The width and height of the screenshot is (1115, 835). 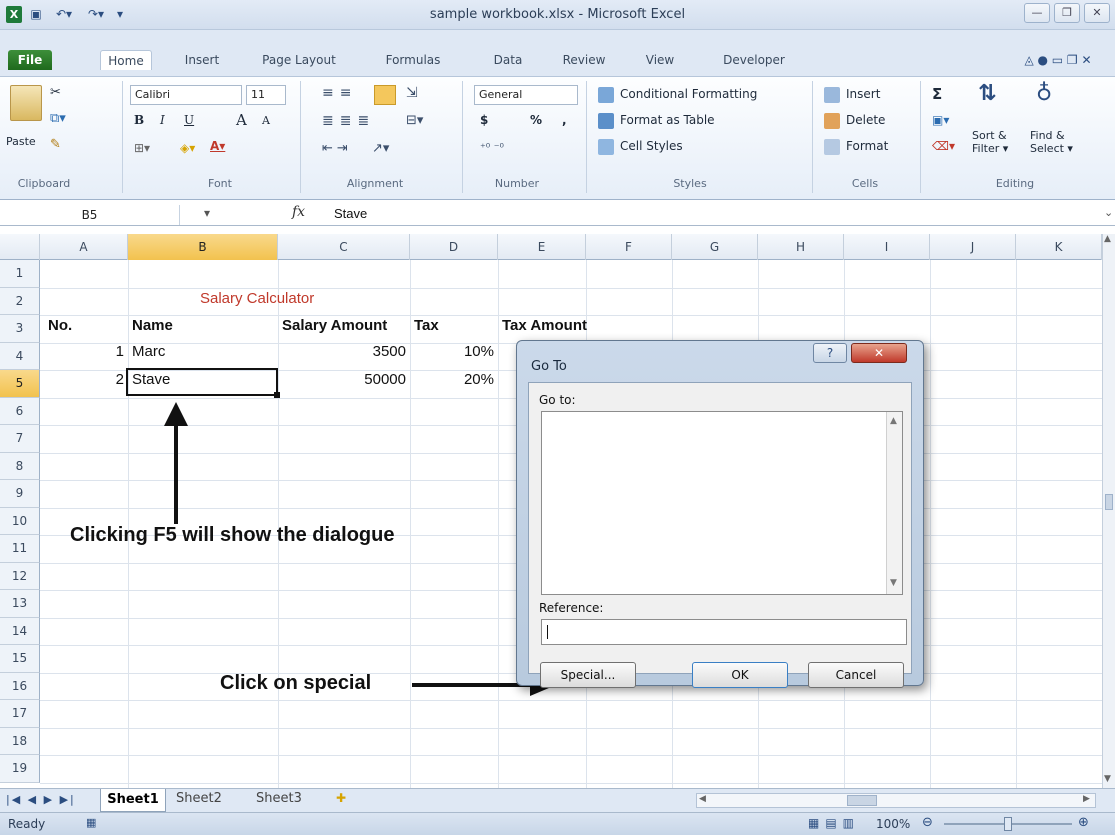 I want to click on orientation-icon: ↗▾, so click(x=380, y=148).